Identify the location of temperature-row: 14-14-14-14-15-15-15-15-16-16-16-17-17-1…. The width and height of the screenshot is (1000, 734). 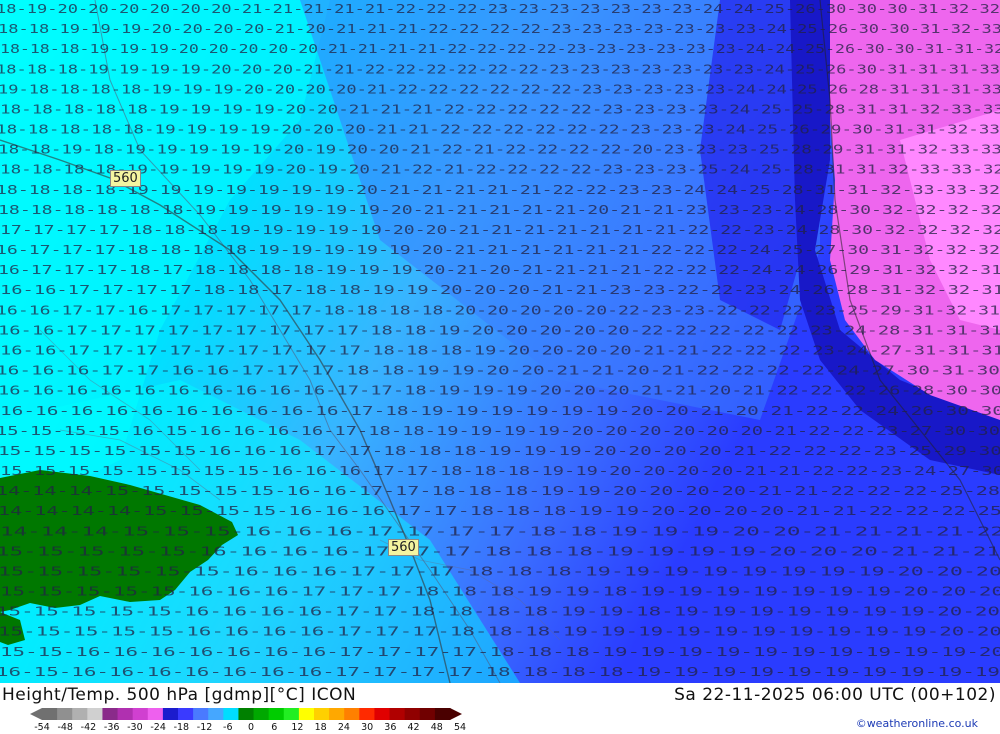
(500, 510).